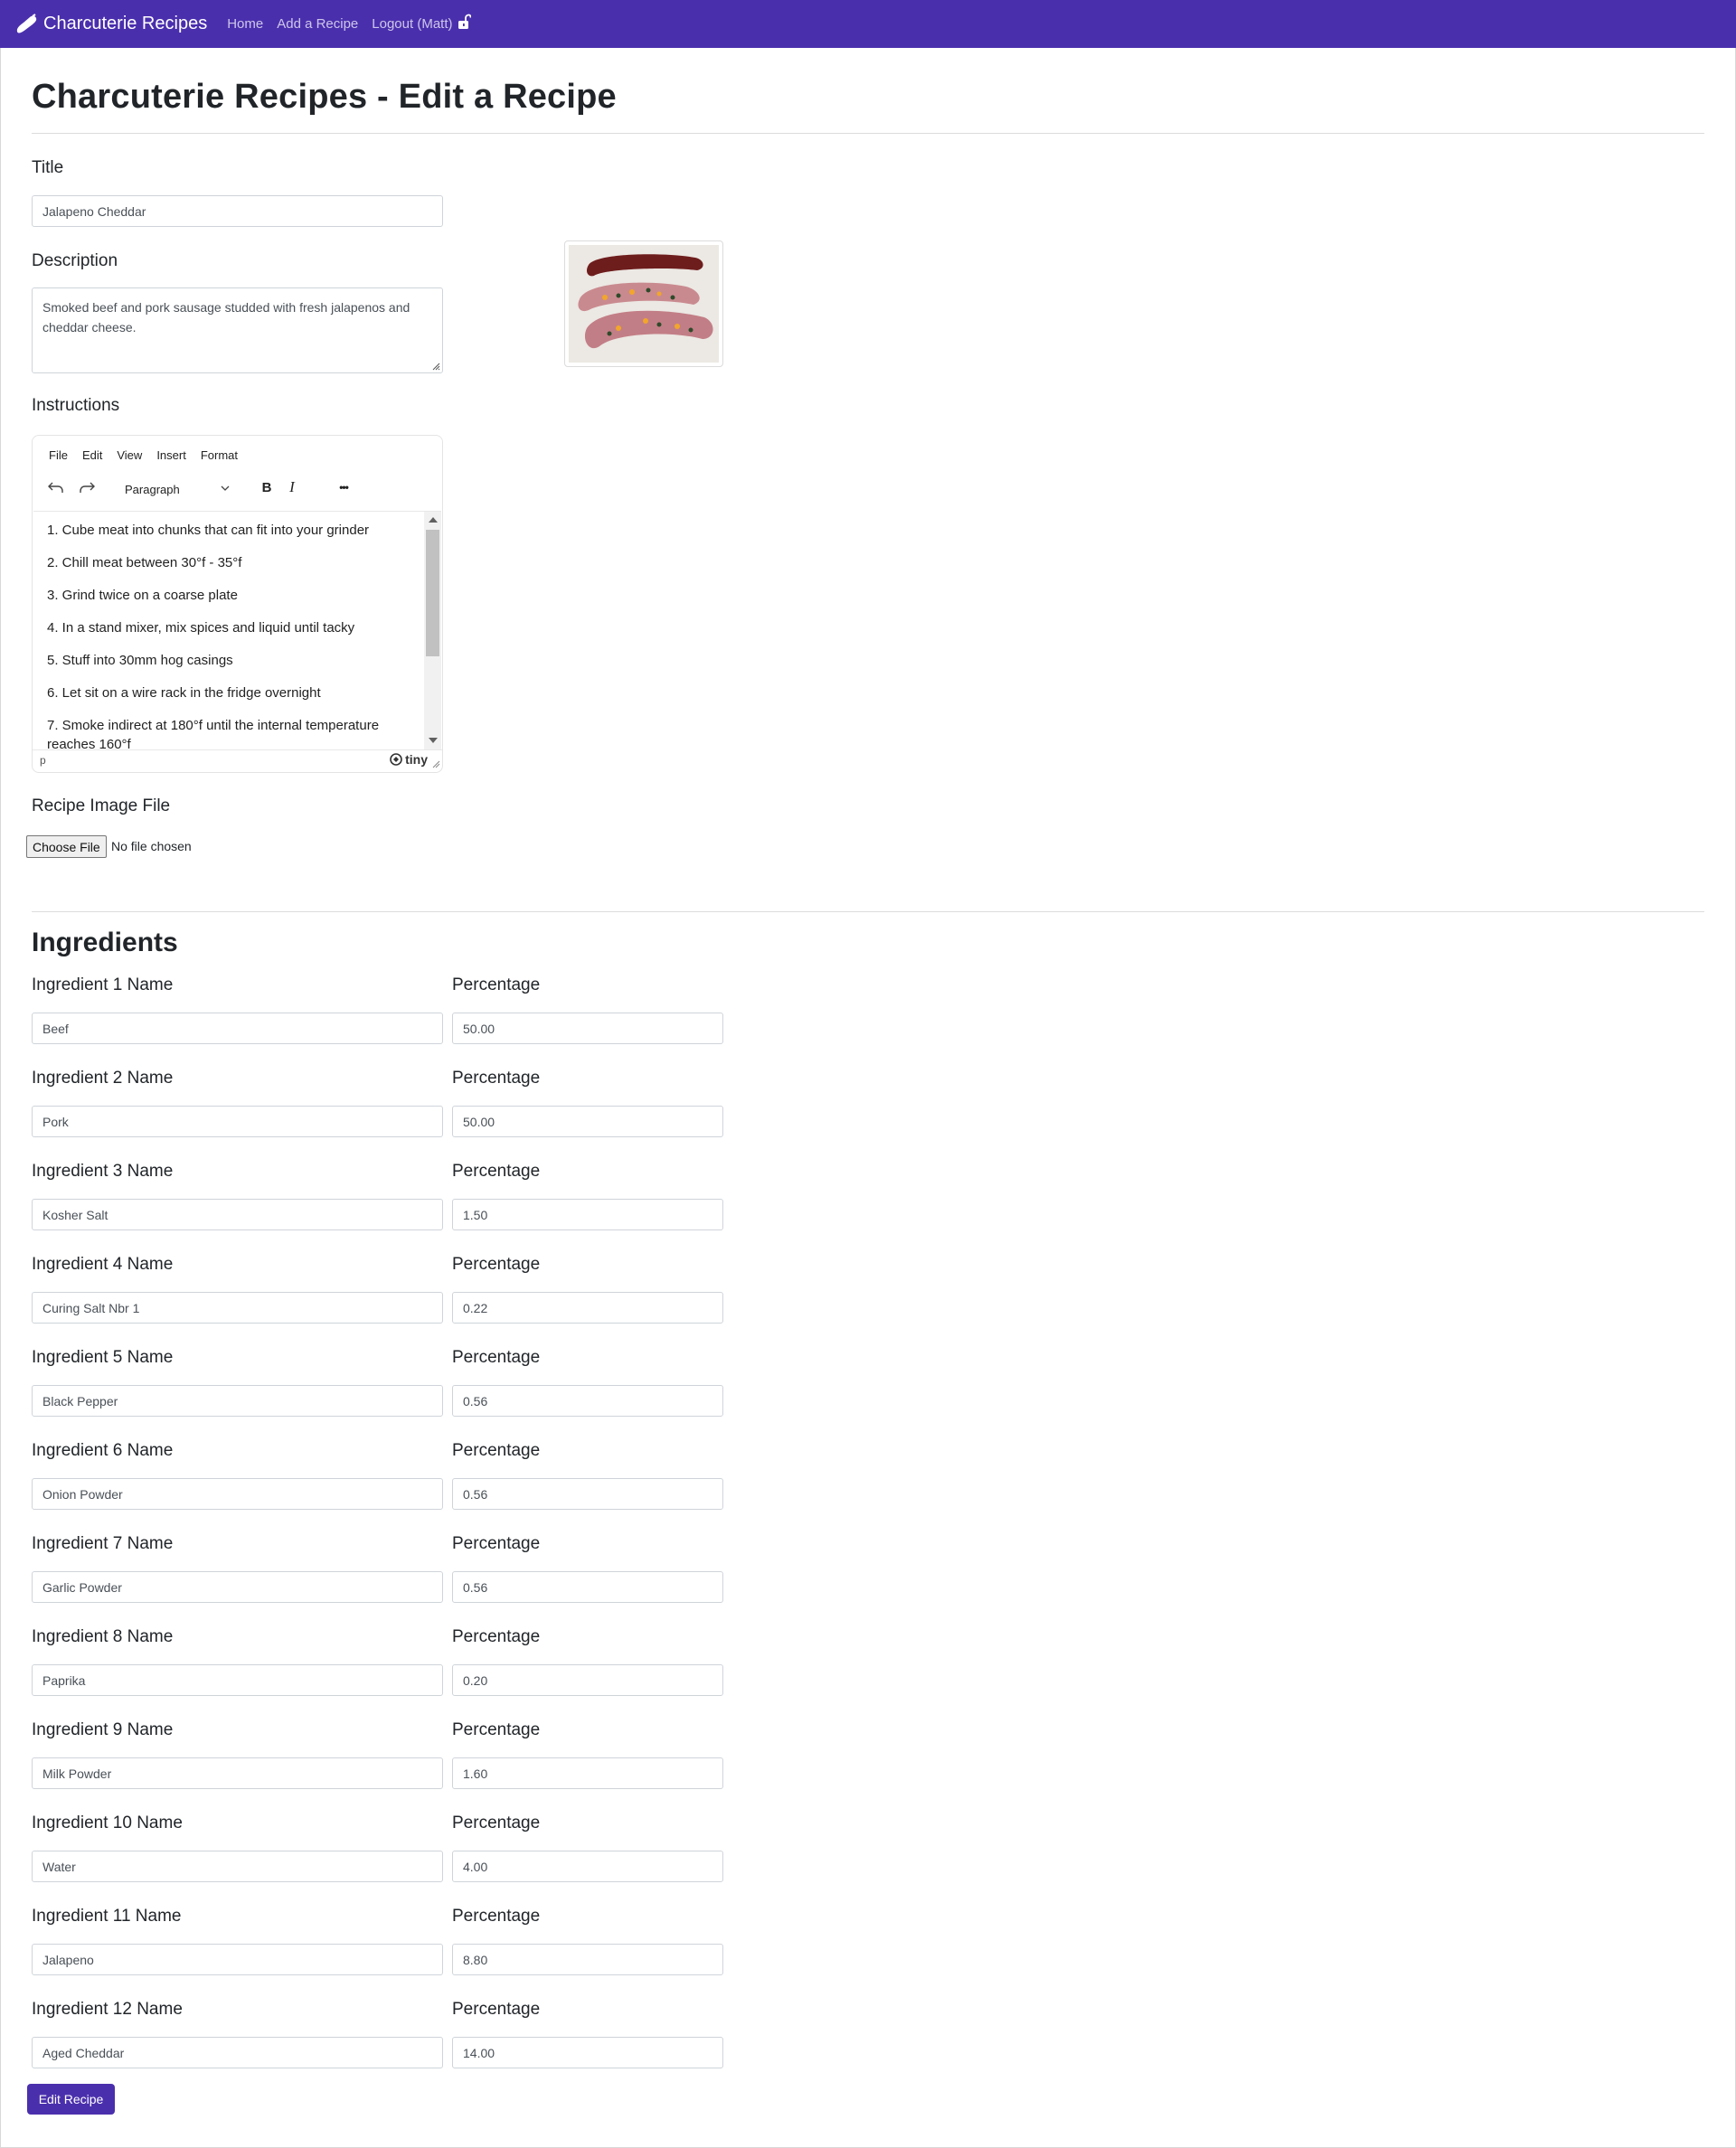 Image resolution: width=1736 pixels, height=2148 pixels. Describe the element at coordinates (103, 1264) in the screenshot. I see `ingredient-name-label: Ingredient 4 Name` at that location.